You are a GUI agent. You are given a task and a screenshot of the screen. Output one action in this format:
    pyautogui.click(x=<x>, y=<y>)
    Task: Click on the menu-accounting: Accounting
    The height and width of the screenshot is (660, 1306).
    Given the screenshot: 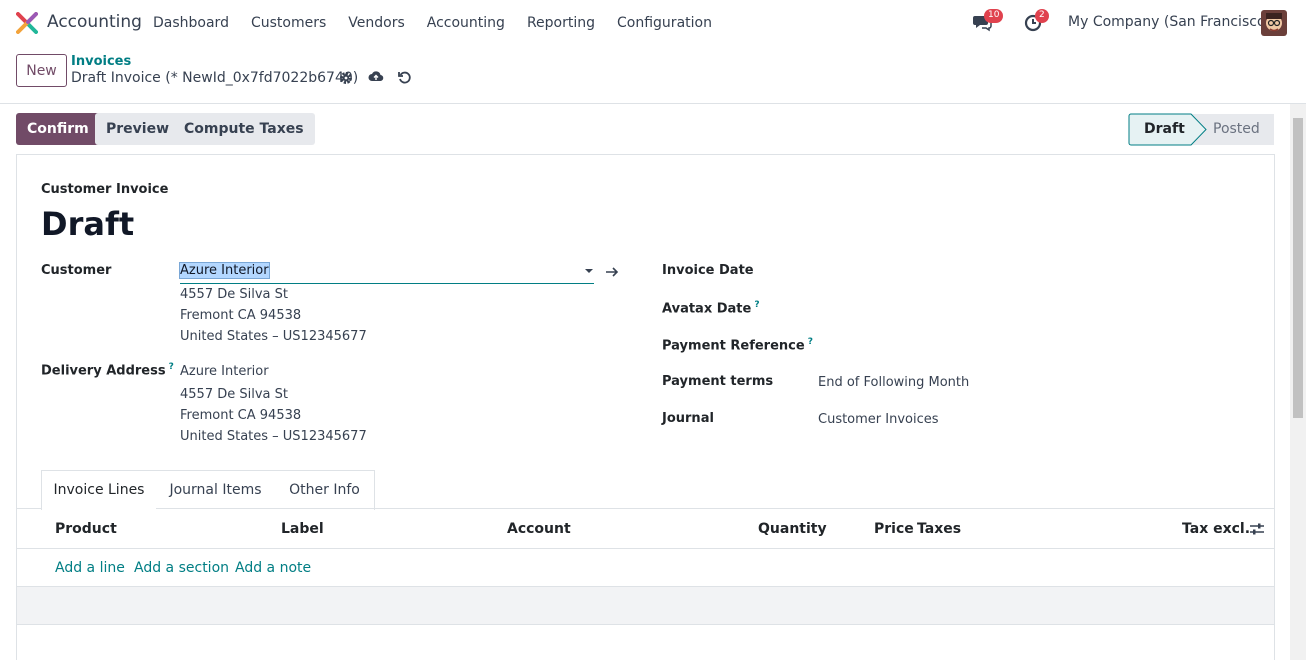 What is the action you would take?
    pyautogui.click(x=466, y=23)
    